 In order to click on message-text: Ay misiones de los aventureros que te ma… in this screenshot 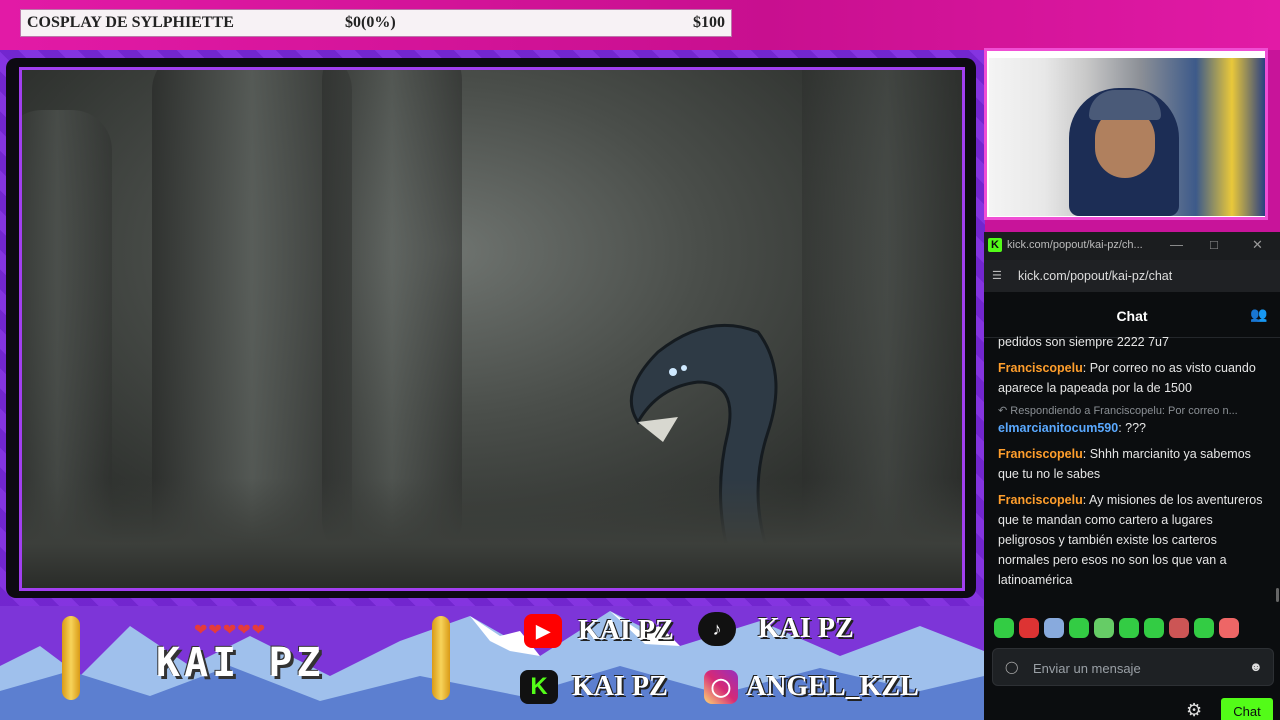, I will do `click(1130, 540)`.